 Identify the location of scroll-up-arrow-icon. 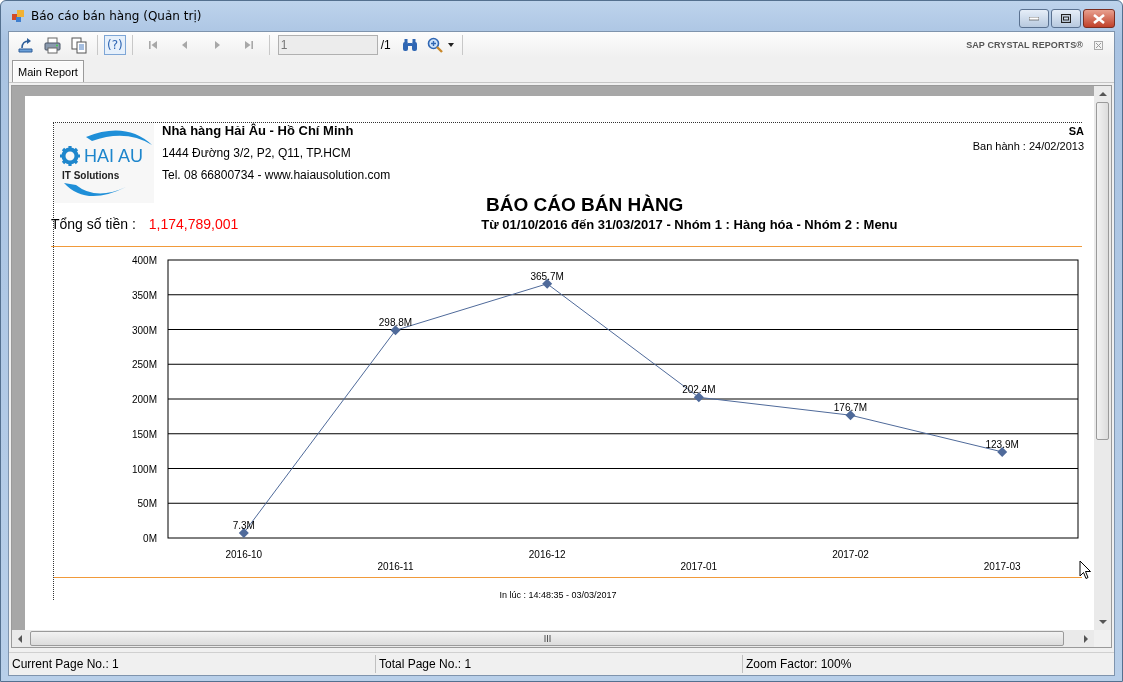
(1102, 94).